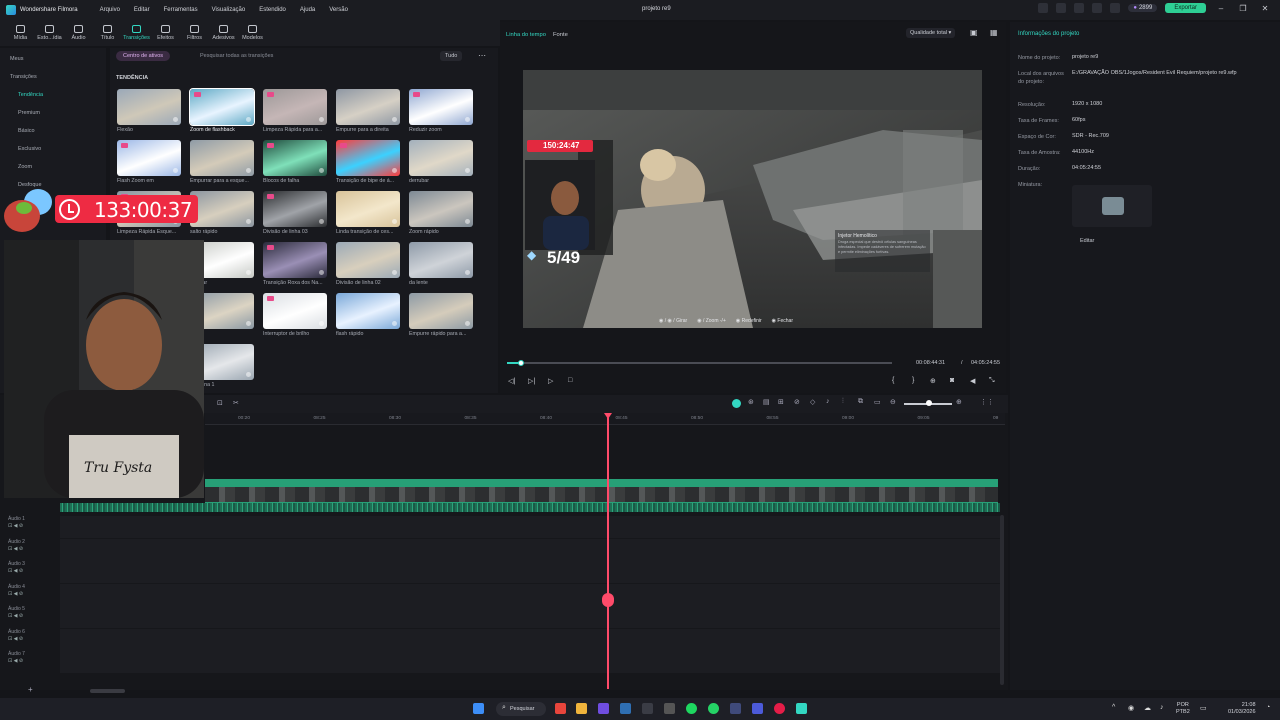 The image size is (1280, 720). What do you see at coordinates (236, 56) in the screenshot?
I see `search-input: Pesquisar todas as transições` at bounding box center [236, 56].